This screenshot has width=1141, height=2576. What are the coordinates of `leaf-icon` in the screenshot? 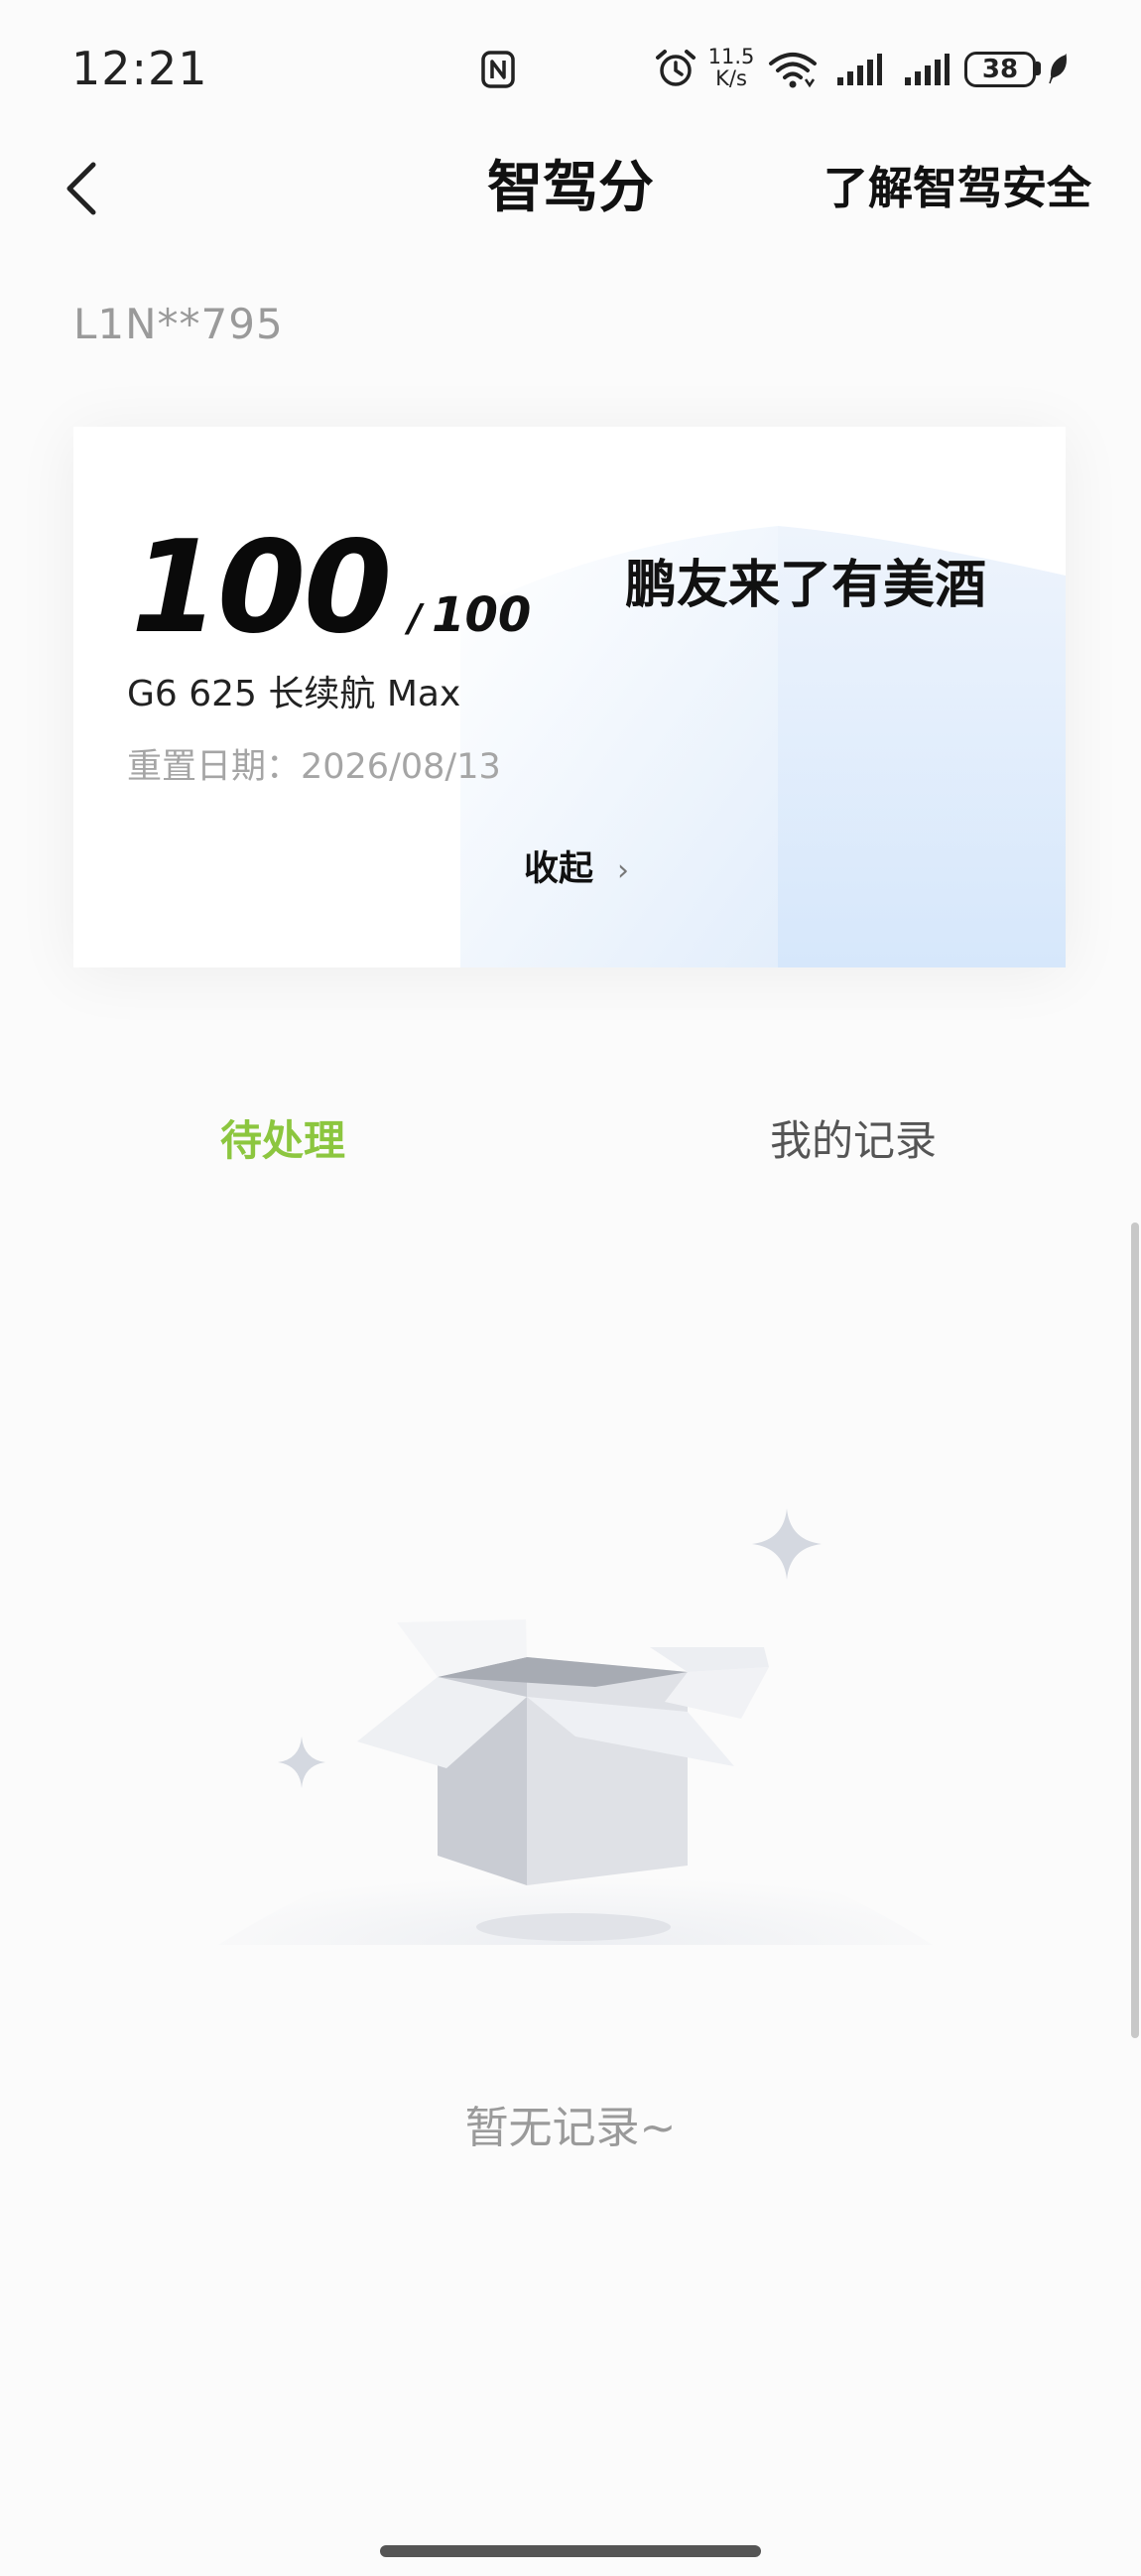 It's located at (1058, 69).